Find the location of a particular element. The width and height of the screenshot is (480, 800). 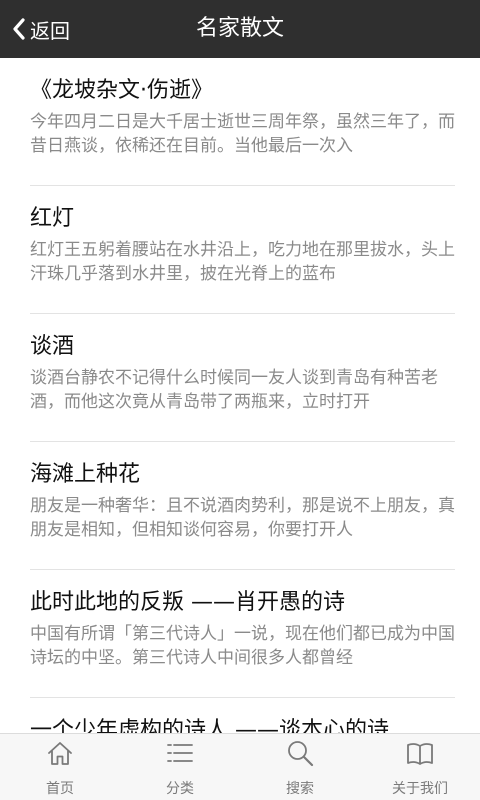

bottom-tab-bar: 首页 分类 搜索 关于我们 is located at coordinates (240, 766).